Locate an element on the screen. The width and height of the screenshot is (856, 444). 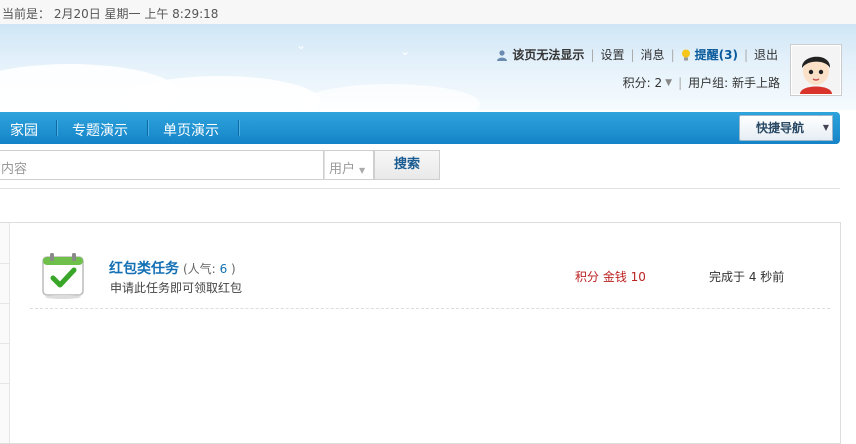
search-type-select: 用户 ▼ is located at coordinates (349, 165).